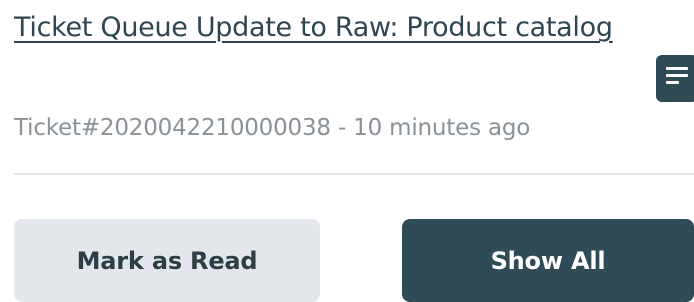 This screenshot has width=694, height=302. What do you see at coordinates (675, 78) in the screenshot?
I see `document-lines-icon` at bounding box center [675, 78].